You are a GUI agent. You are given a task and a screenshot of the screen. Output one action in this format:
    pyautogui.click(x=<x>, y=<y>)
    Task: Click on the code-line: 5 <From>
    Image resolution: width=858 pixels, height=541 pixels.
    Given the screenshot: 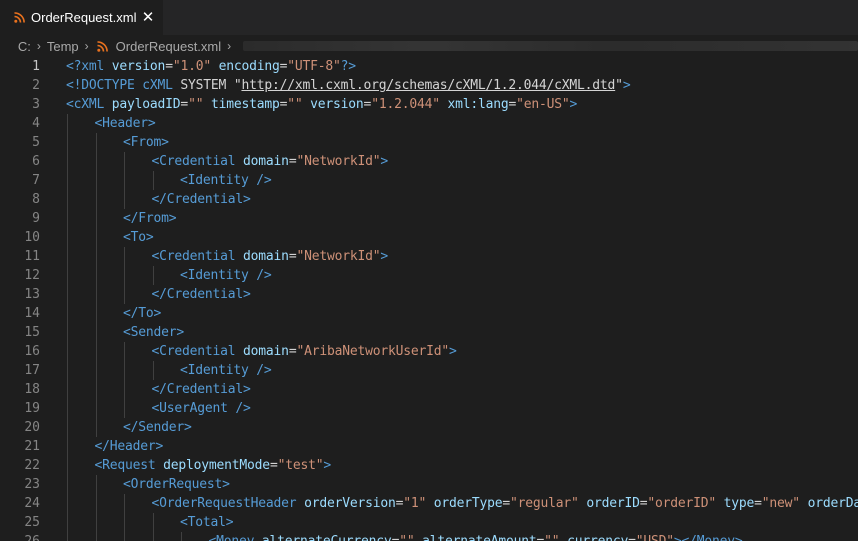 What is the action you would take?
    pyautogui.click(x=429, y=142)
    